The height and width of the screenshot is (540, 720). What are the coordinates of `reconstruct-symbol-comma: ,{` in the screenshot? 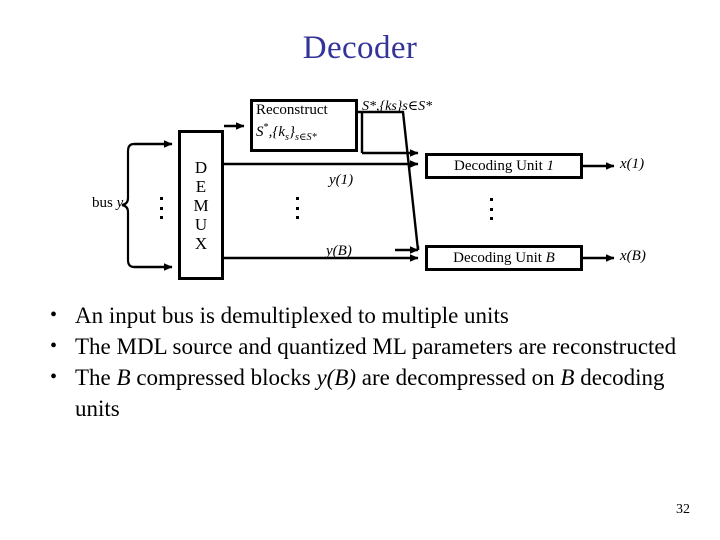 It's located at (273, 132).